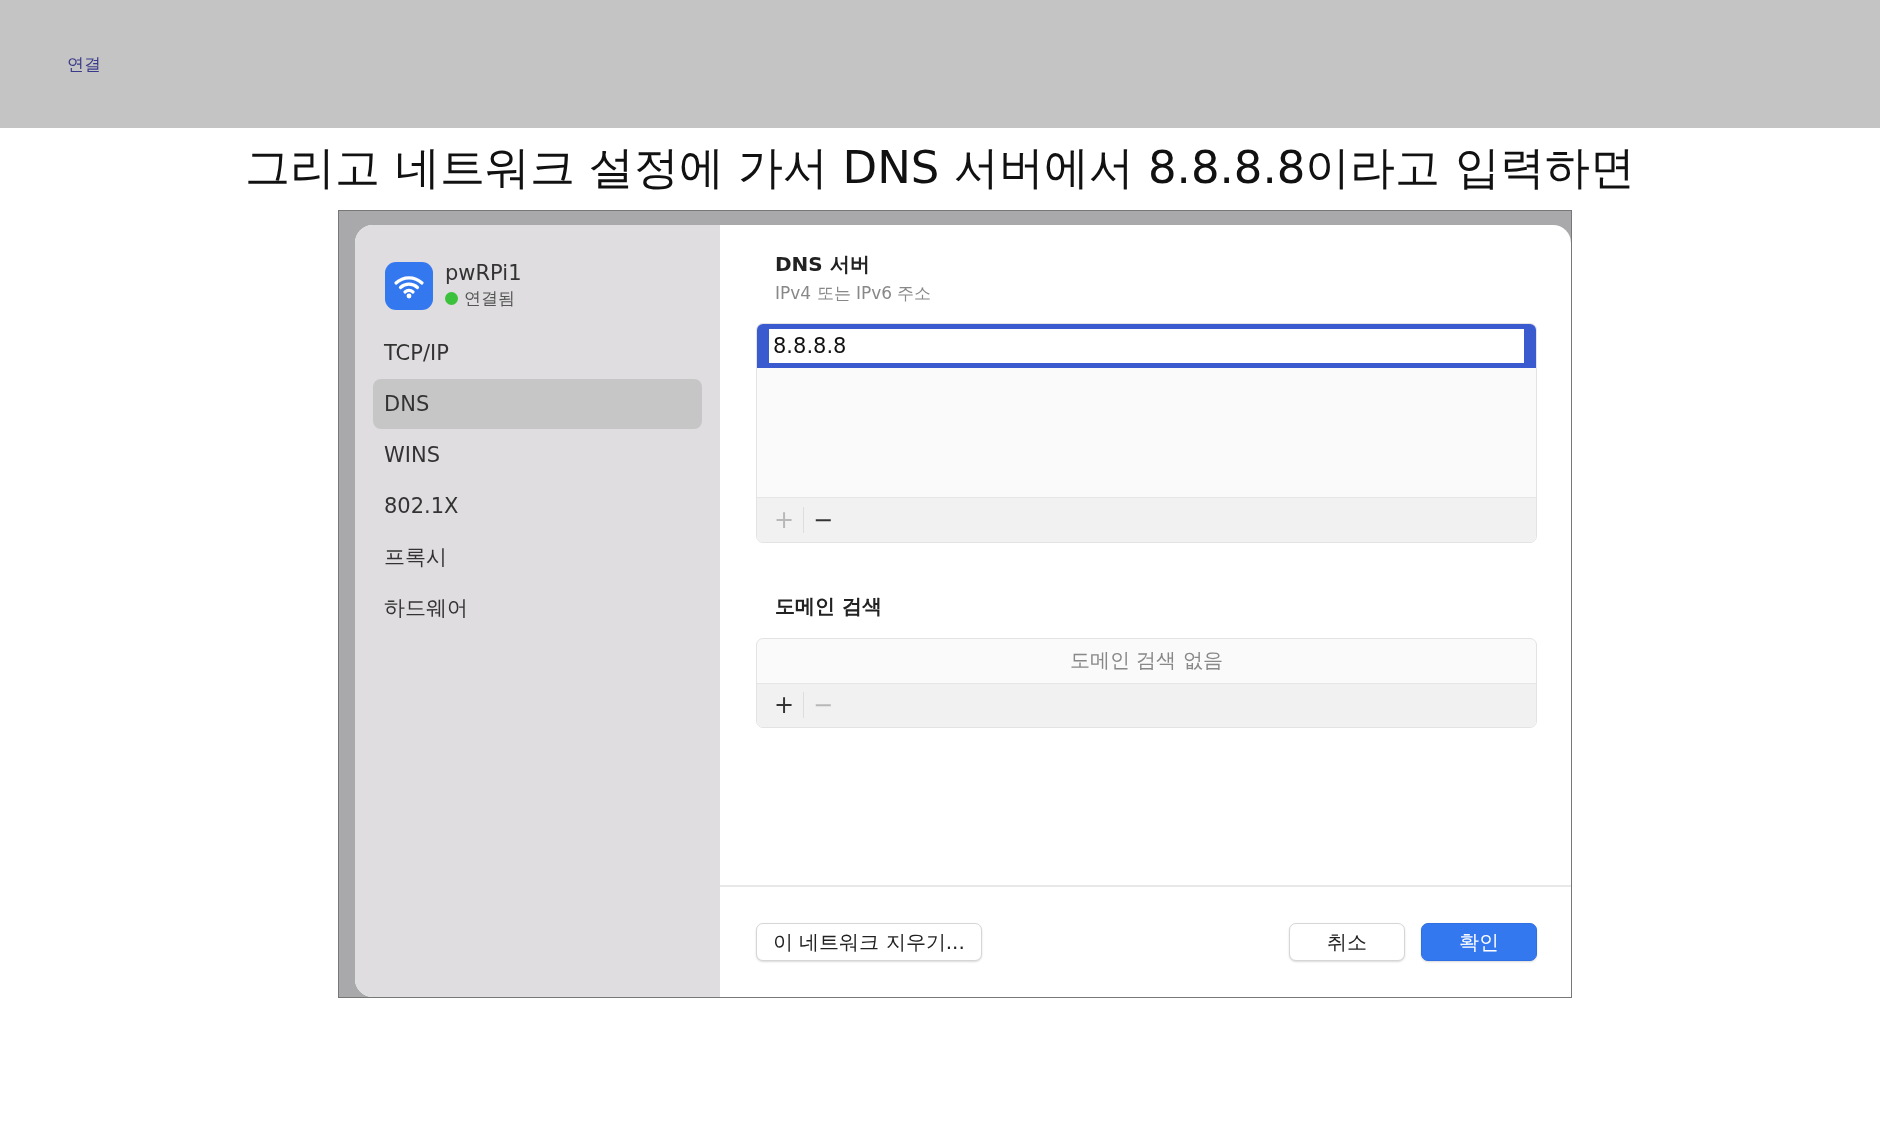  Describe the element at coordinates (537, 455) in the screenshot. I see `sidebar-item: WINS` at that location.